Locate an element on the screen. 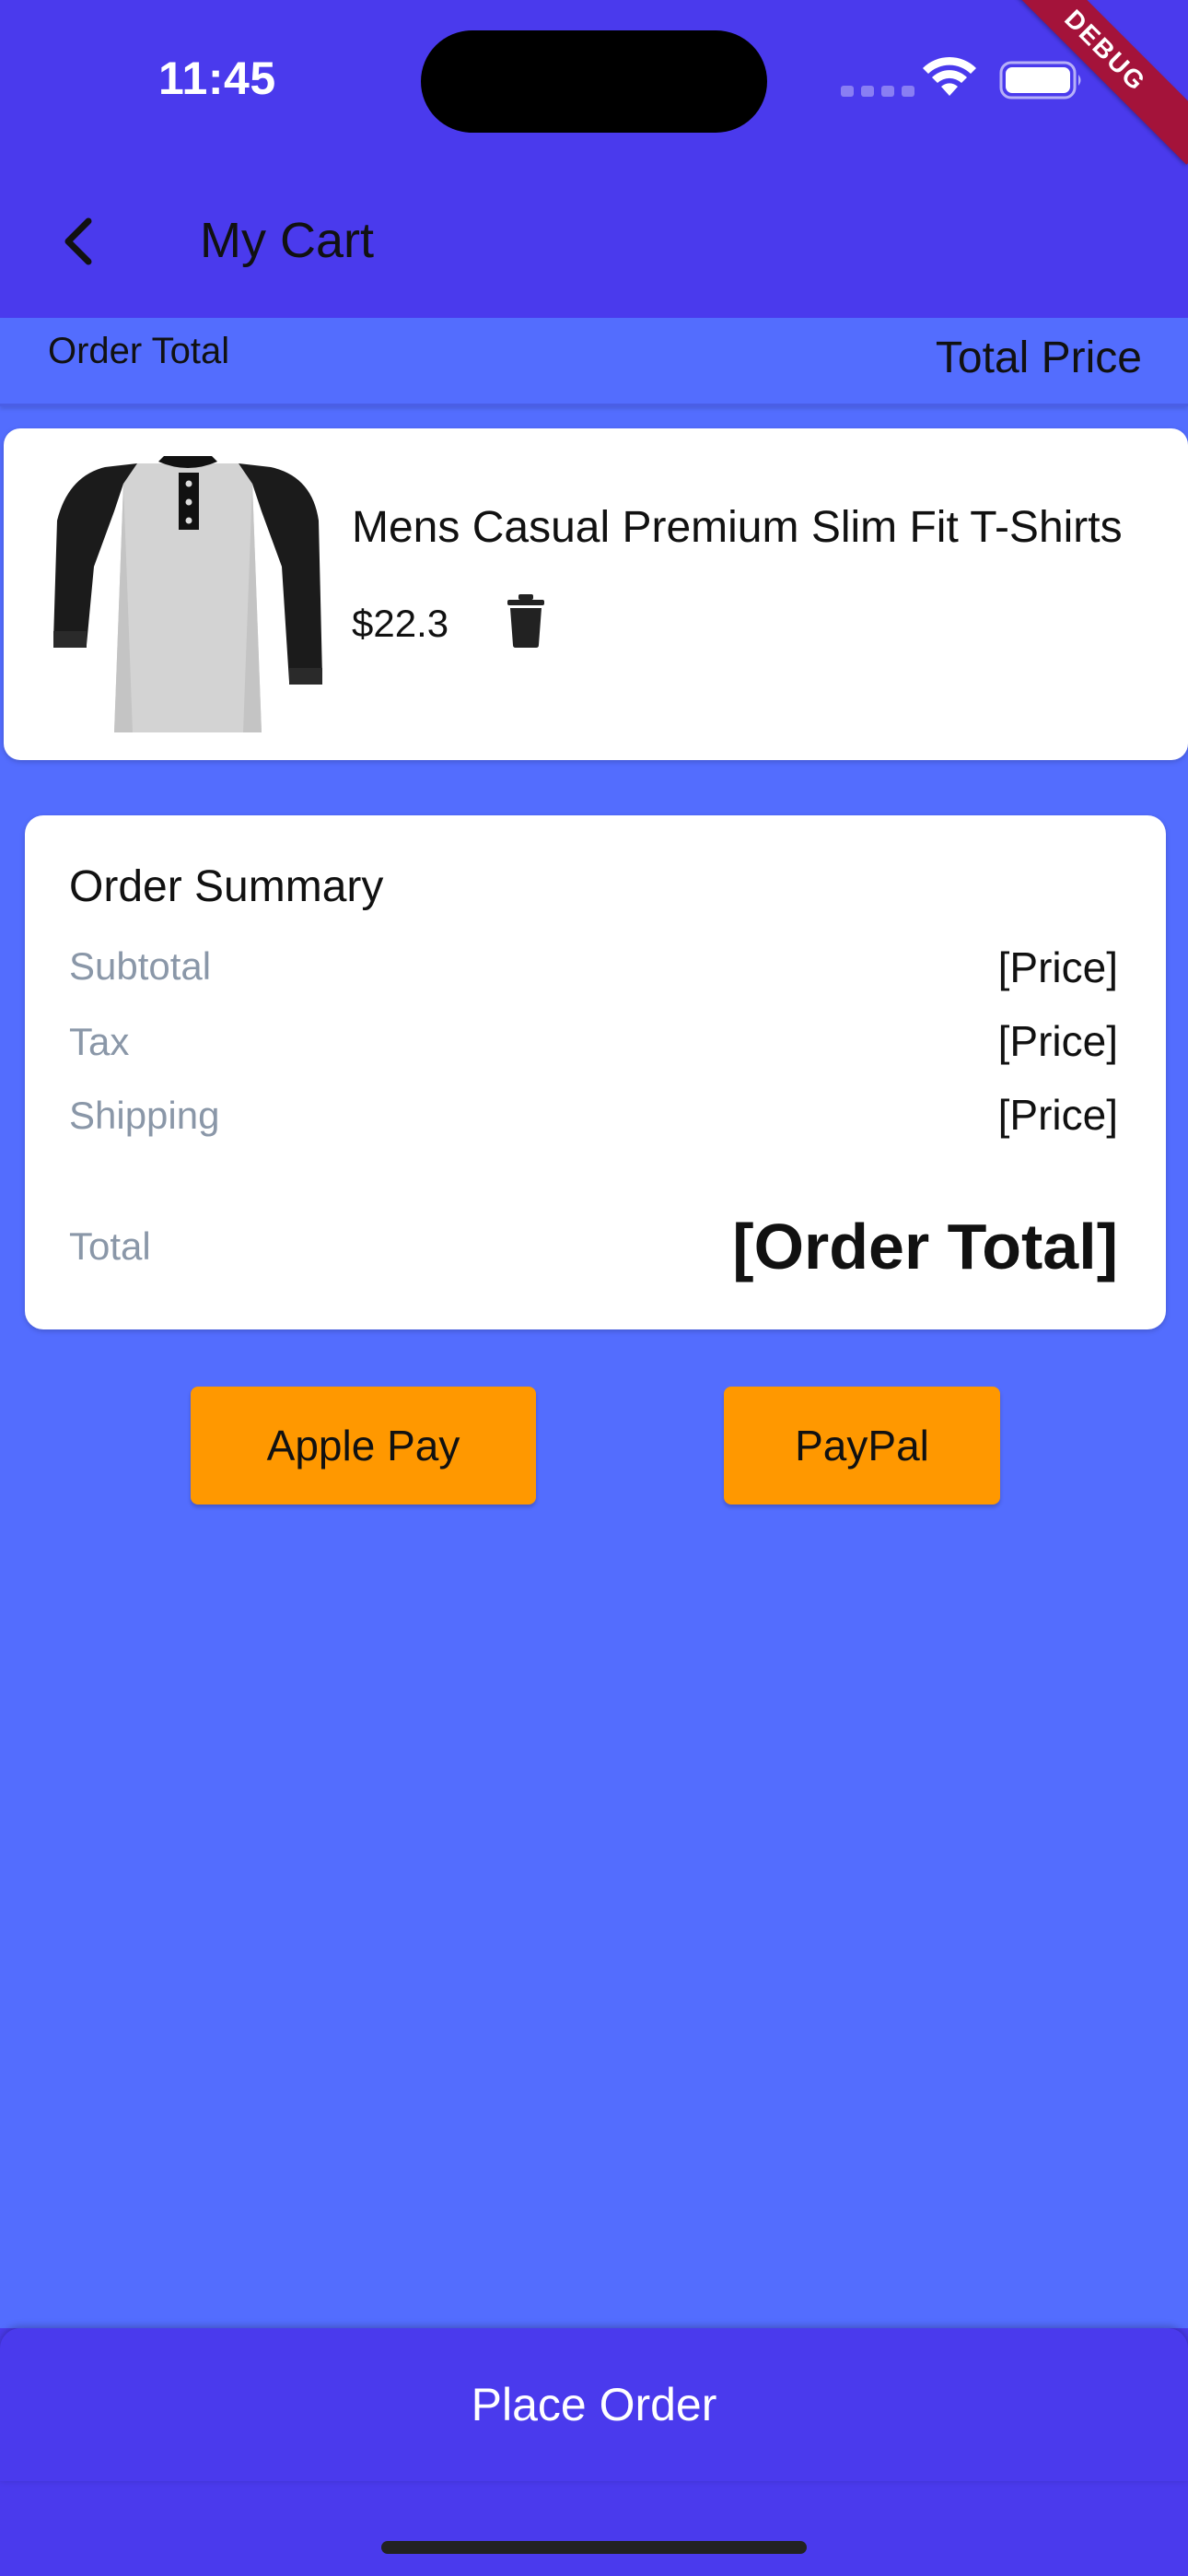  back-arrow-icon is located at coordinates (79, 241).